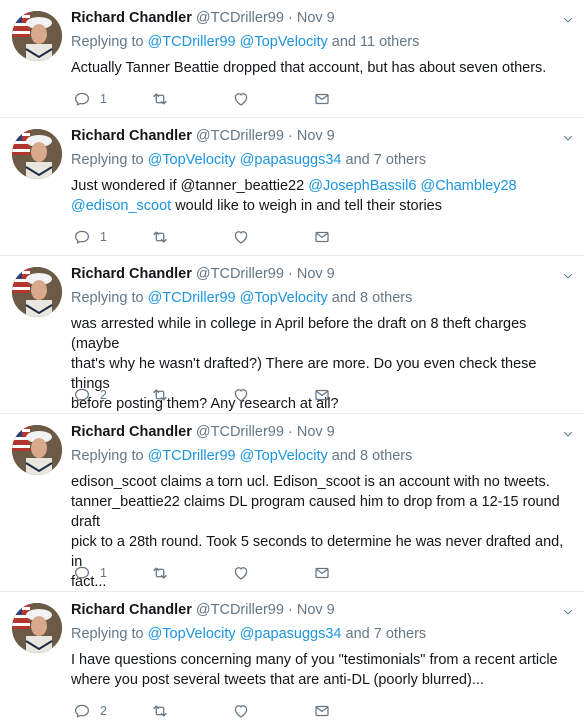 Image resolution: width=584 pixels, height=722 pixels. Describe the element at coordinates (103, 711) in the screenshot. I see `reply-count: 2` at that location.